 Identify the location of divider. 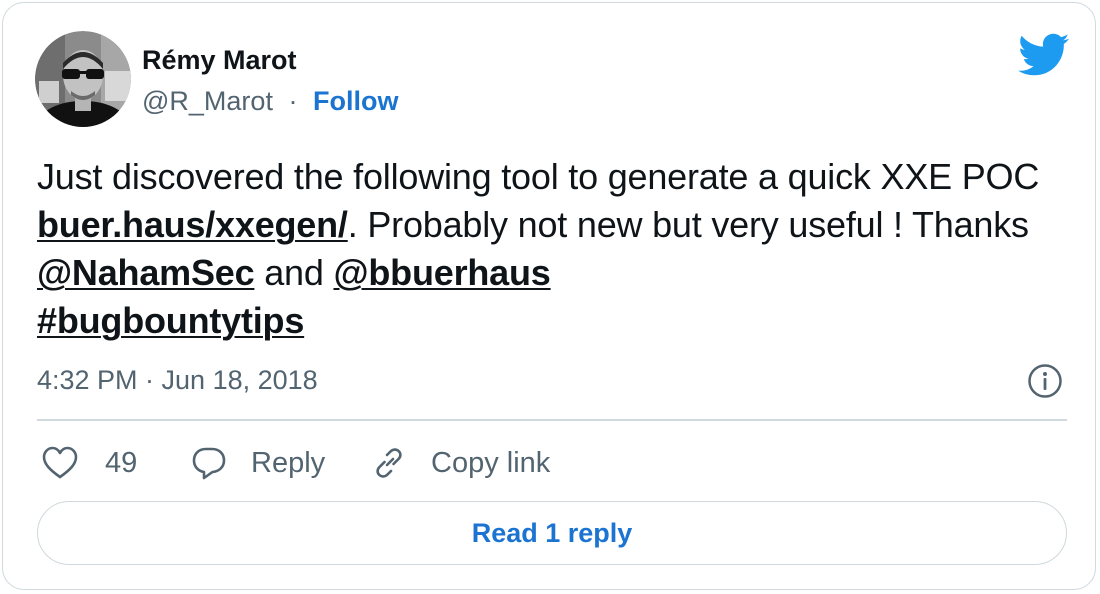
(552, 420).